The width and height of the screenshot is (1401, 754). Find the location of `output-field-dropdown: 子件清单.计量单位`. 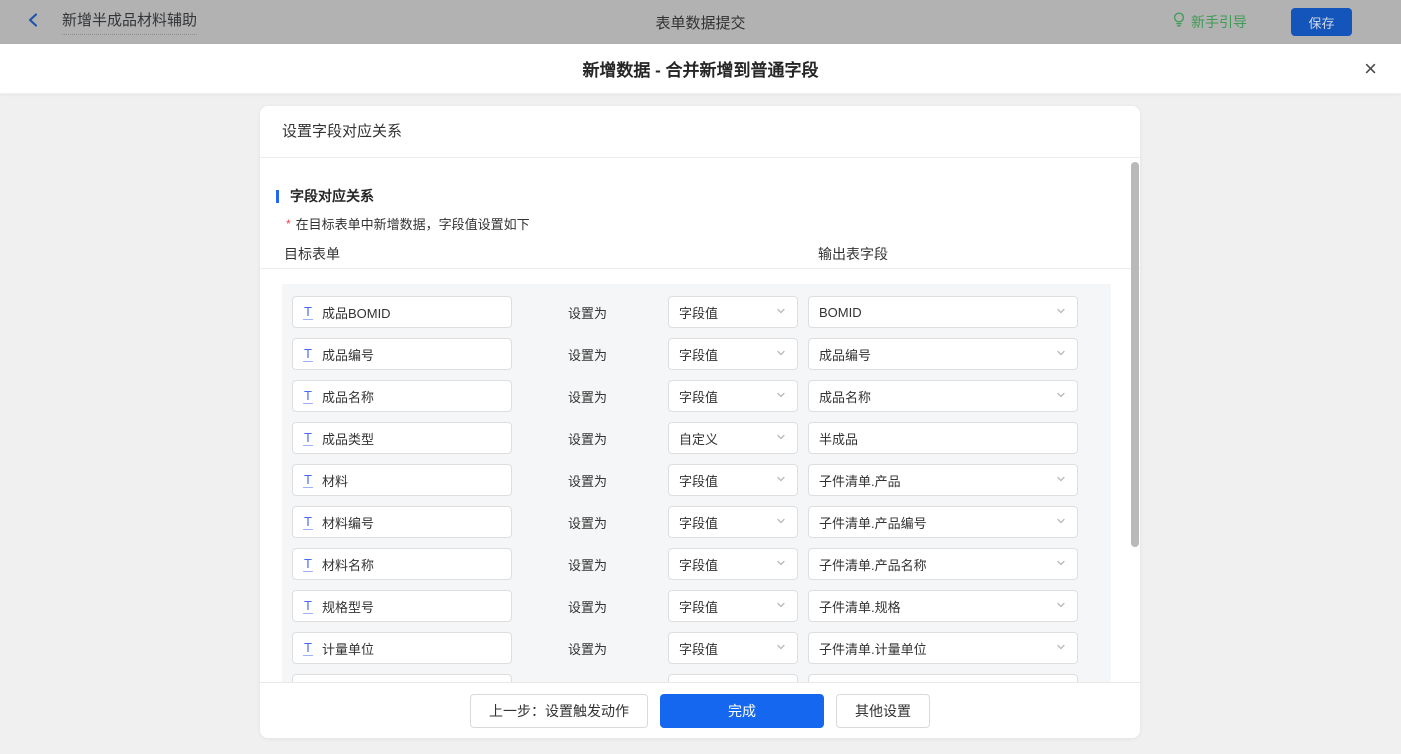

output-field-dropdown: 子件清单.计量单位 is located at coordinates (943, 648).